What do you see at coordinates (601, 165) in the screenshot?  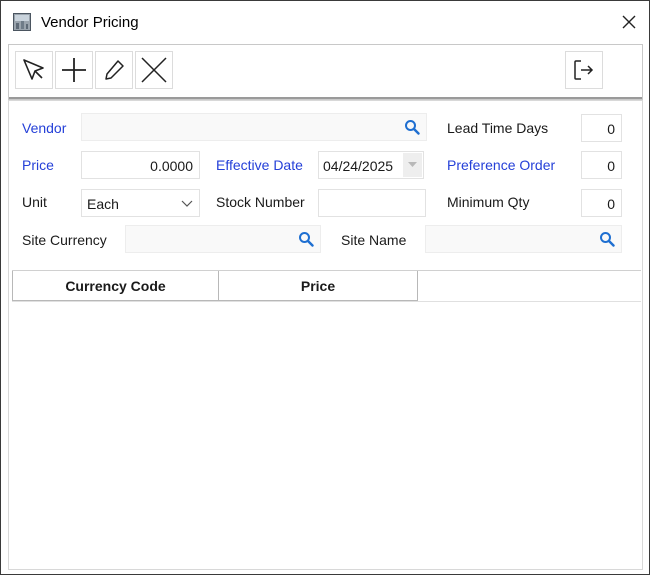 I see `preference-order-field: 0` at bounding box center [601, 165].